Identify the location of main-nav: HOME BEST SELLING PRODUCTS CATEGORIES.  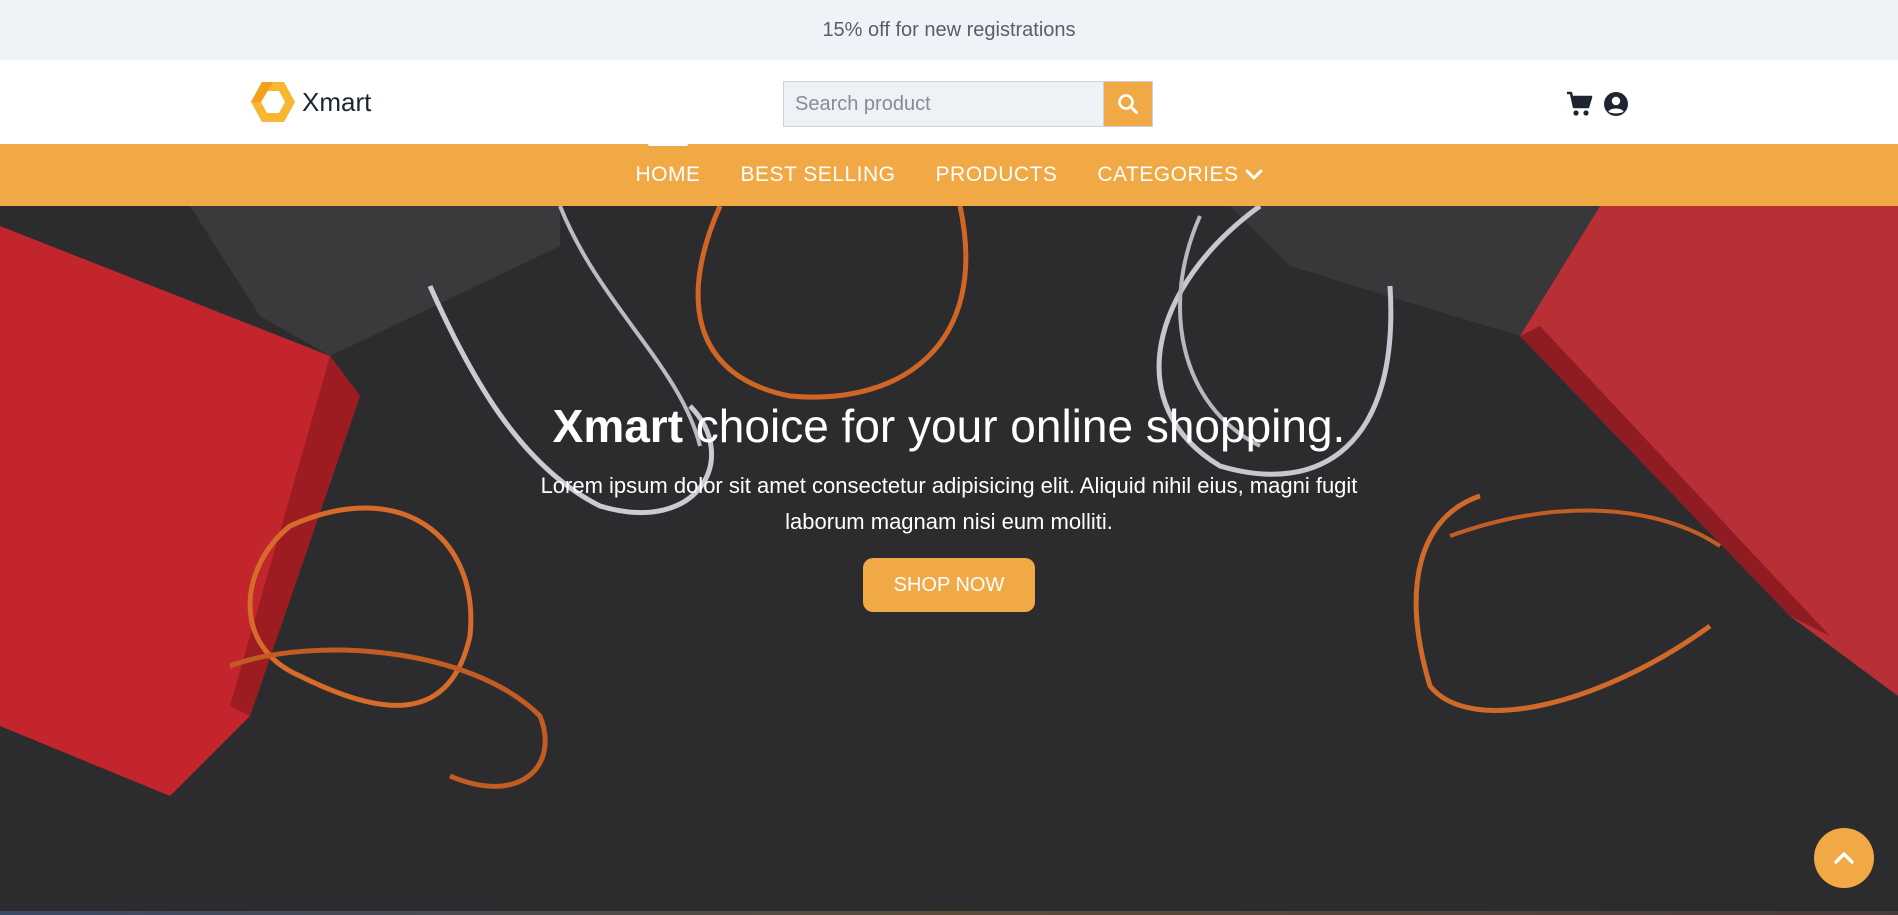
(949, 174).